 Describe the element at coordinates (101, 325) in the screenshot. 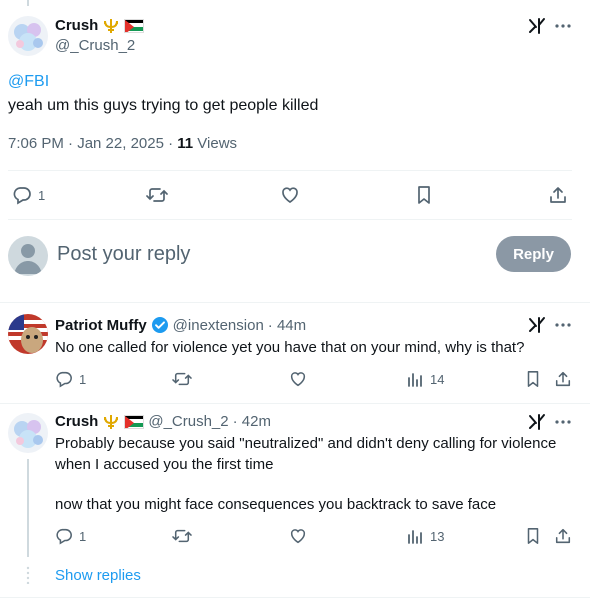

I see `reply-author-name: Patriot Muffy` at that location.